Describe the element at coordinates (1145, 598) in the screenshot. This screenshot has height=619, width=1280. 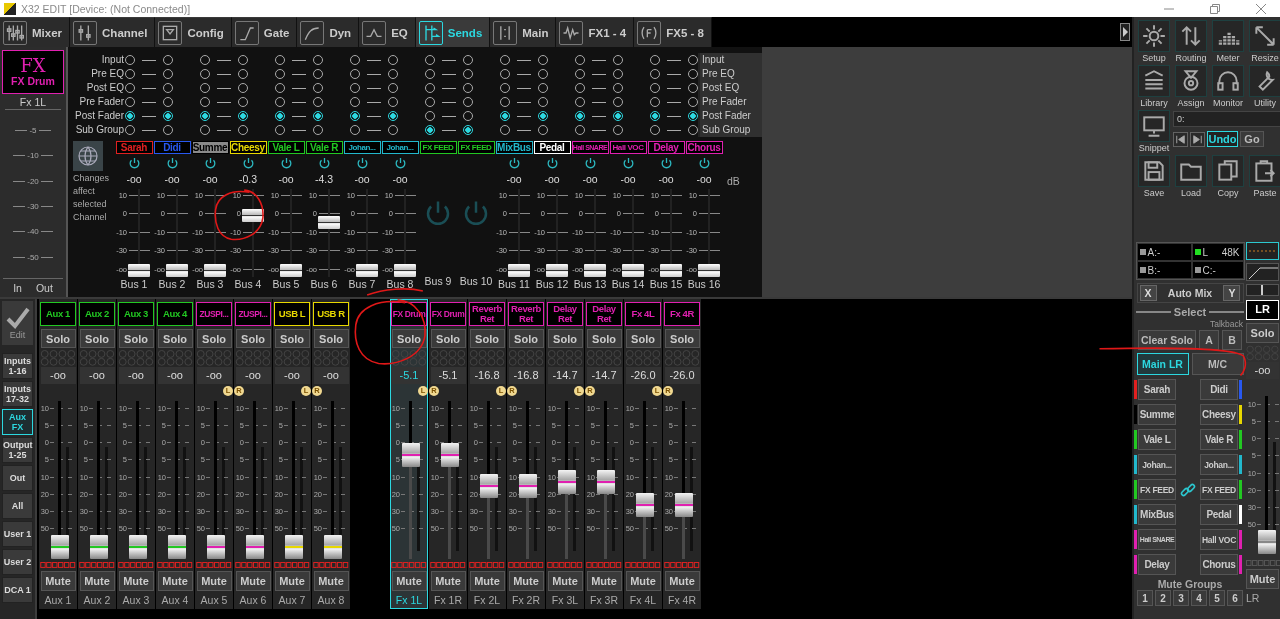
I see `mute-group-button: 1` at that location.